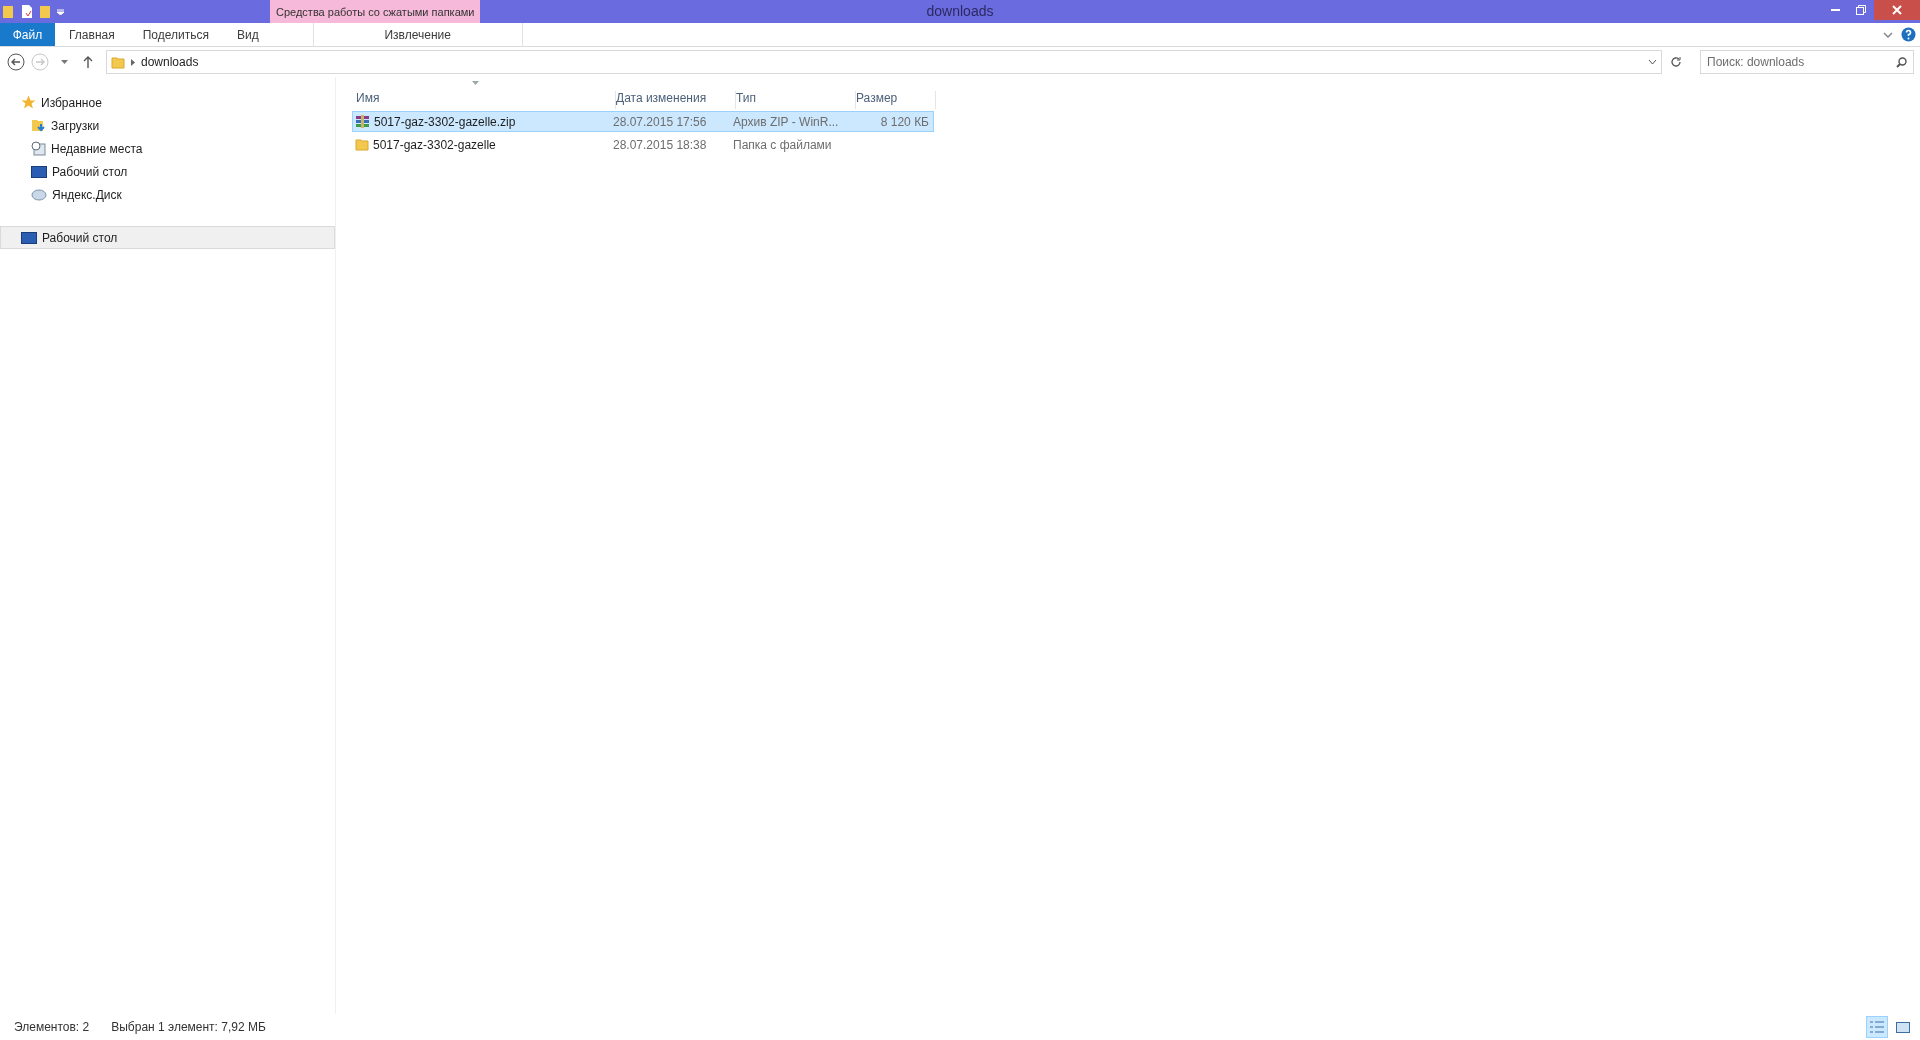  What do you see at coordinates (1756, 62) in the screenshot?
I see `search-placeholder: Поиск: downloads` at bounding box center [1756, 62].